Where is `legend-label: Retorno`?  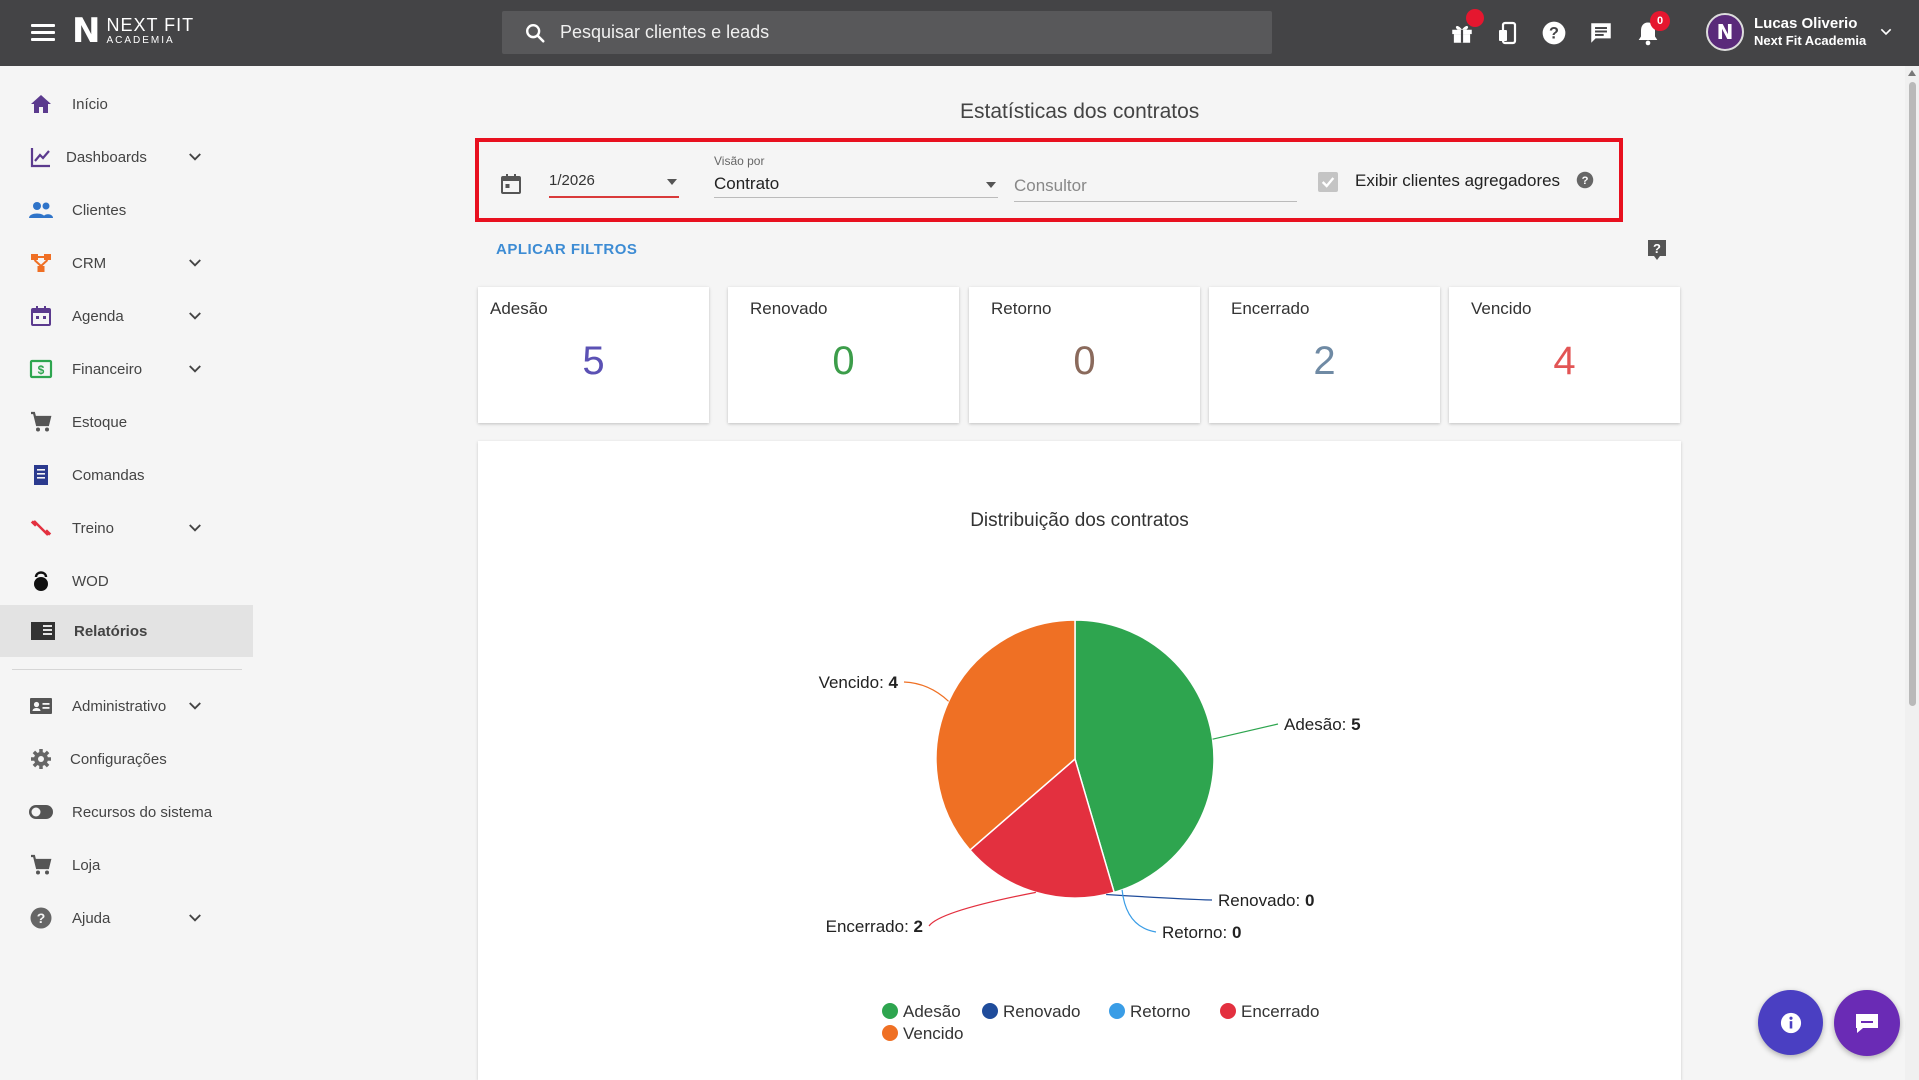
legend-label: Retorno is located at coordinates (1160, 1011).